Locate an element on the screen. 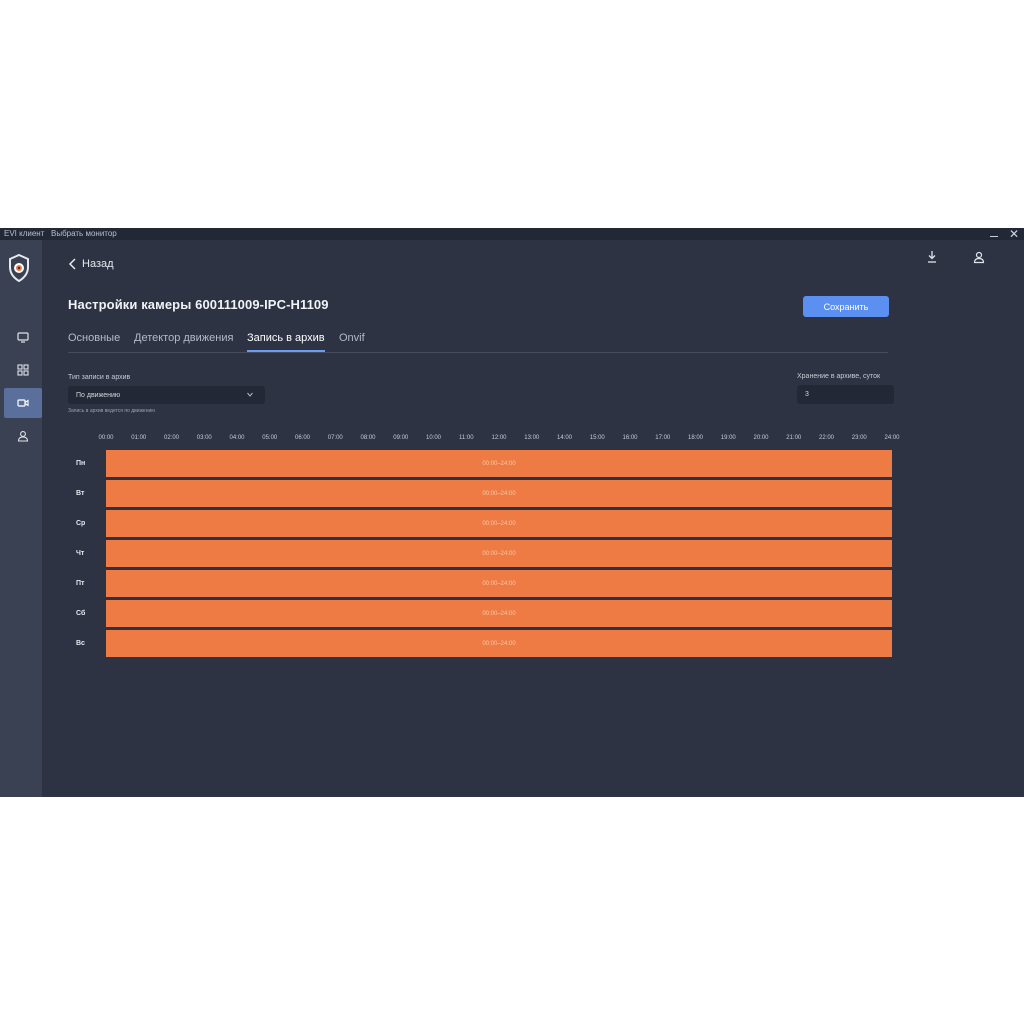  tab-general: Основные is located at coordinates (94, 342).